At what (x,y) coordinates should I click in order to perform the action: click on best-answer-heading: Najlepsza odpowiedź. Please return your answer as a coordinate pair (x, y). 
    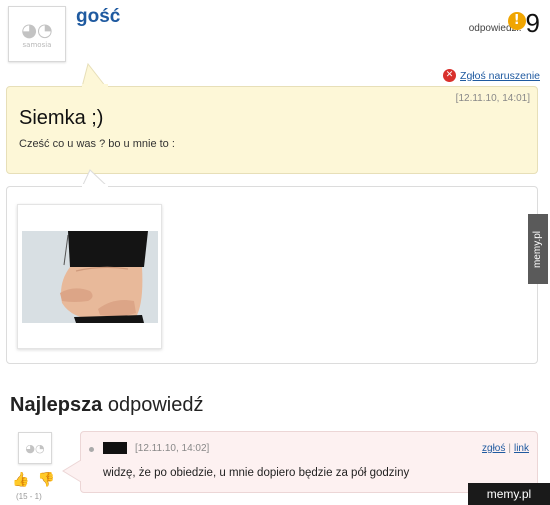
    Looking at the image, I should click on (106, 405).